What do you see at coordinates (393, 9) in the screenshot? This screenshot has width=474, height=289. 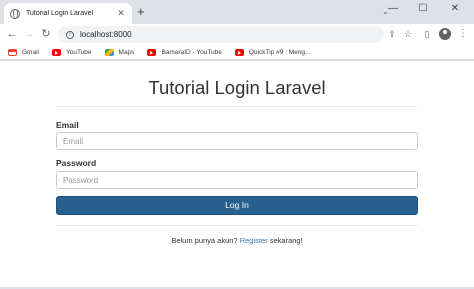 I see `minimize-button: —` at bounding box center [393, 9].